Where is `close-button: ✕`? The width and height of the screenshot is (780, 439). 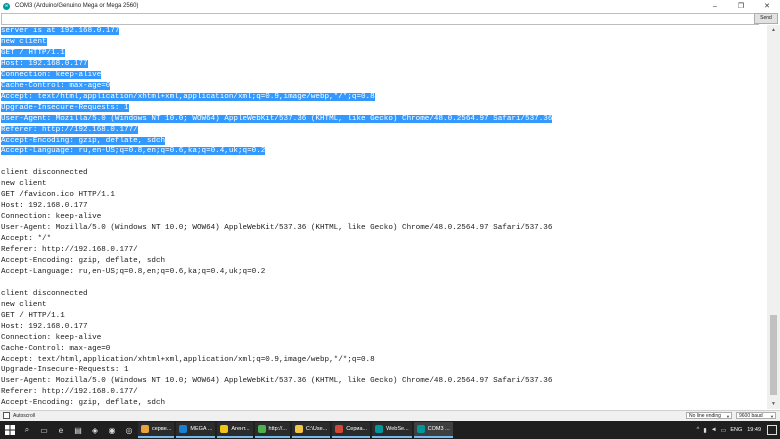
close-button: ✕ is located at coordinates (767, 6).